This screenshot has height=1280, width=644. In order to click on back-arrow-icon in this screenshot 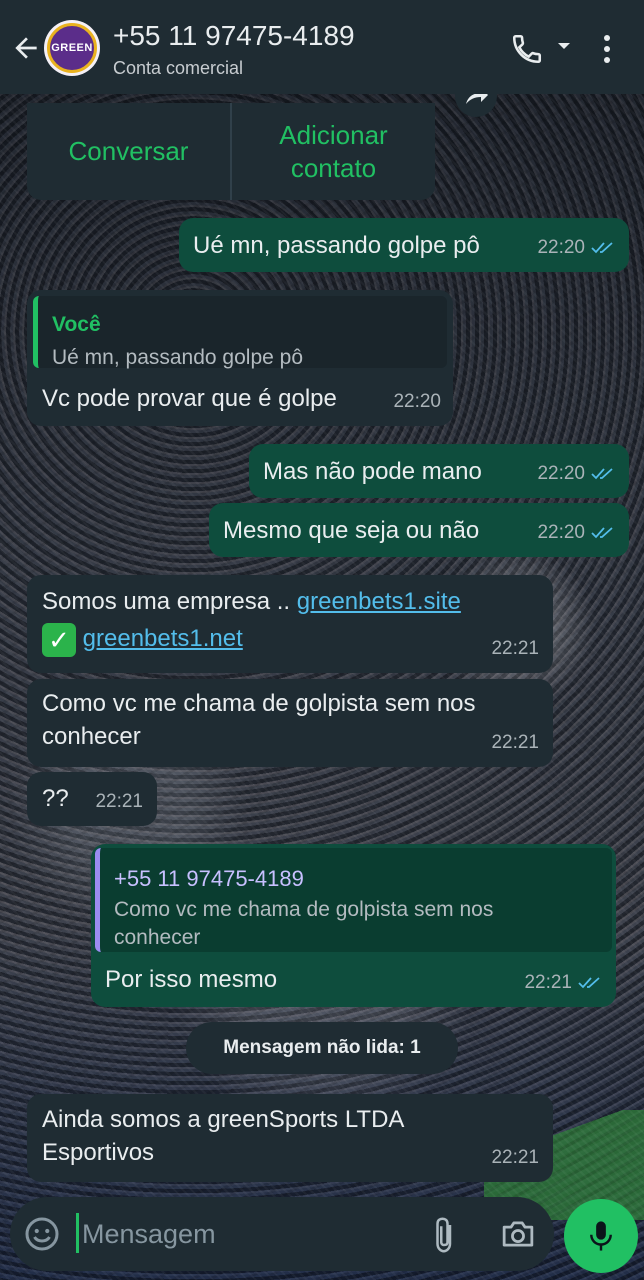, I will do `click(26, 48)`.